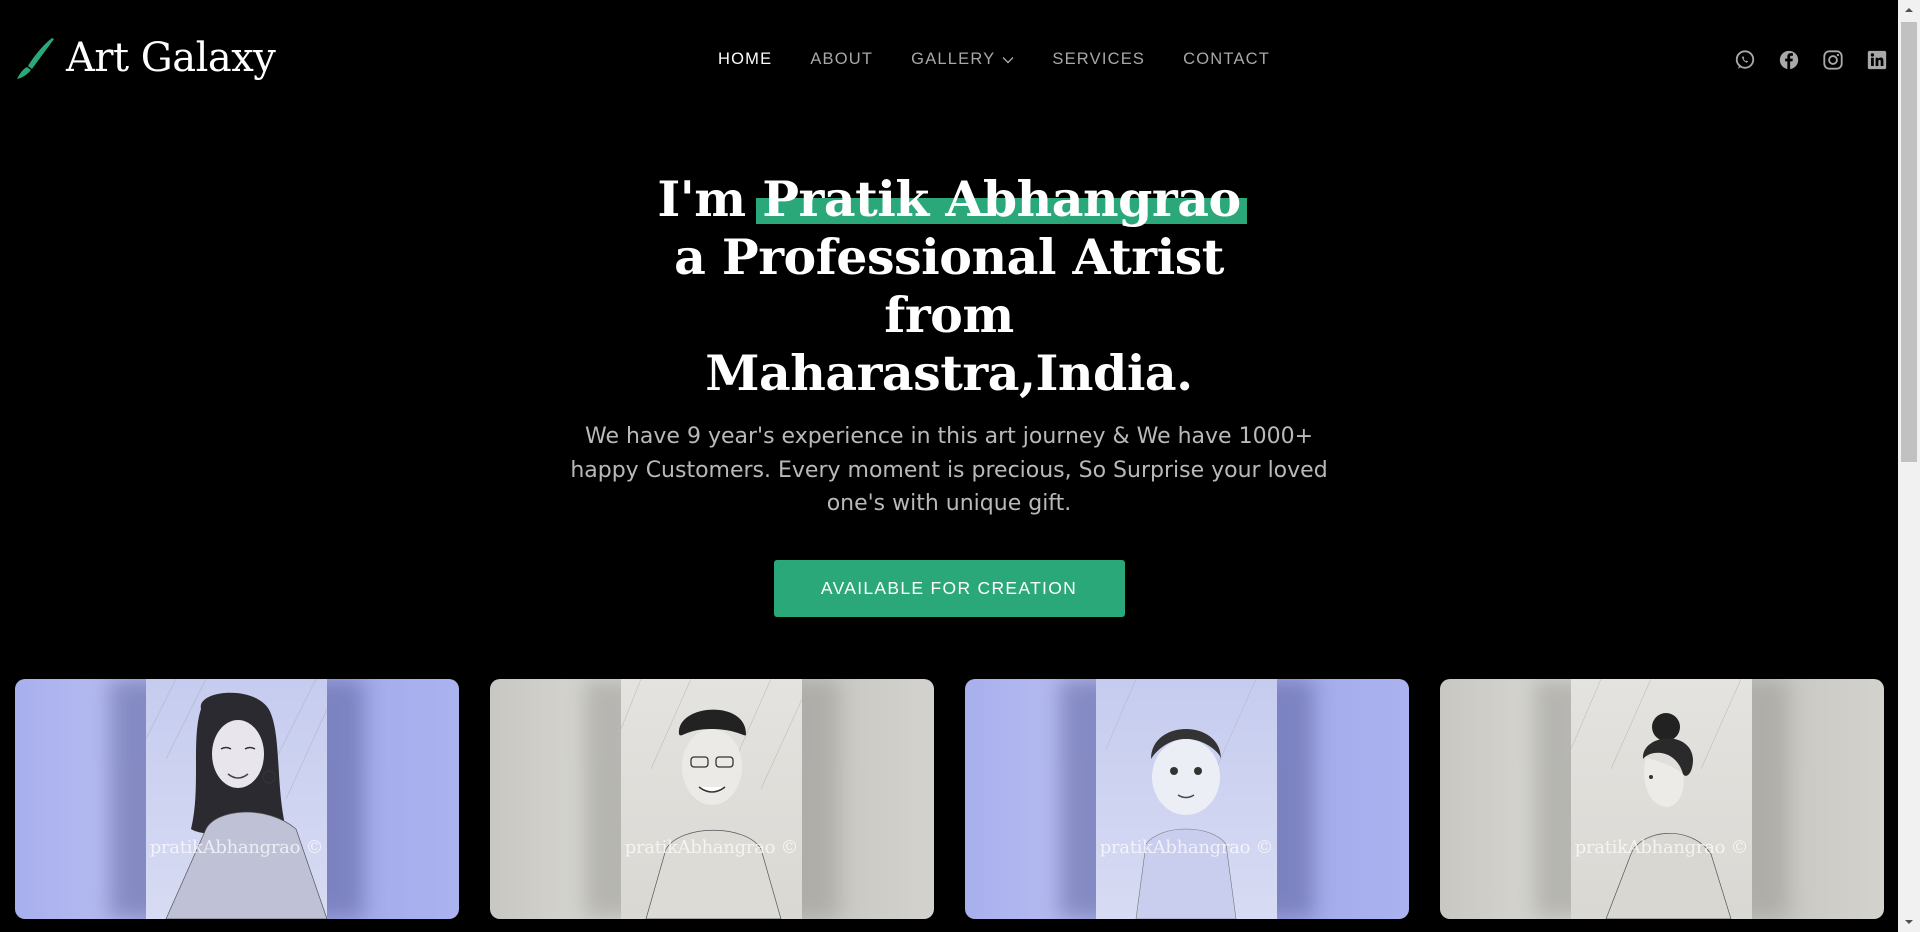 This screenshot has height=932, width=1920. Describe the element at coordinates (35, 58) in the screenshot. I see `paintbrush-icon` at that location.